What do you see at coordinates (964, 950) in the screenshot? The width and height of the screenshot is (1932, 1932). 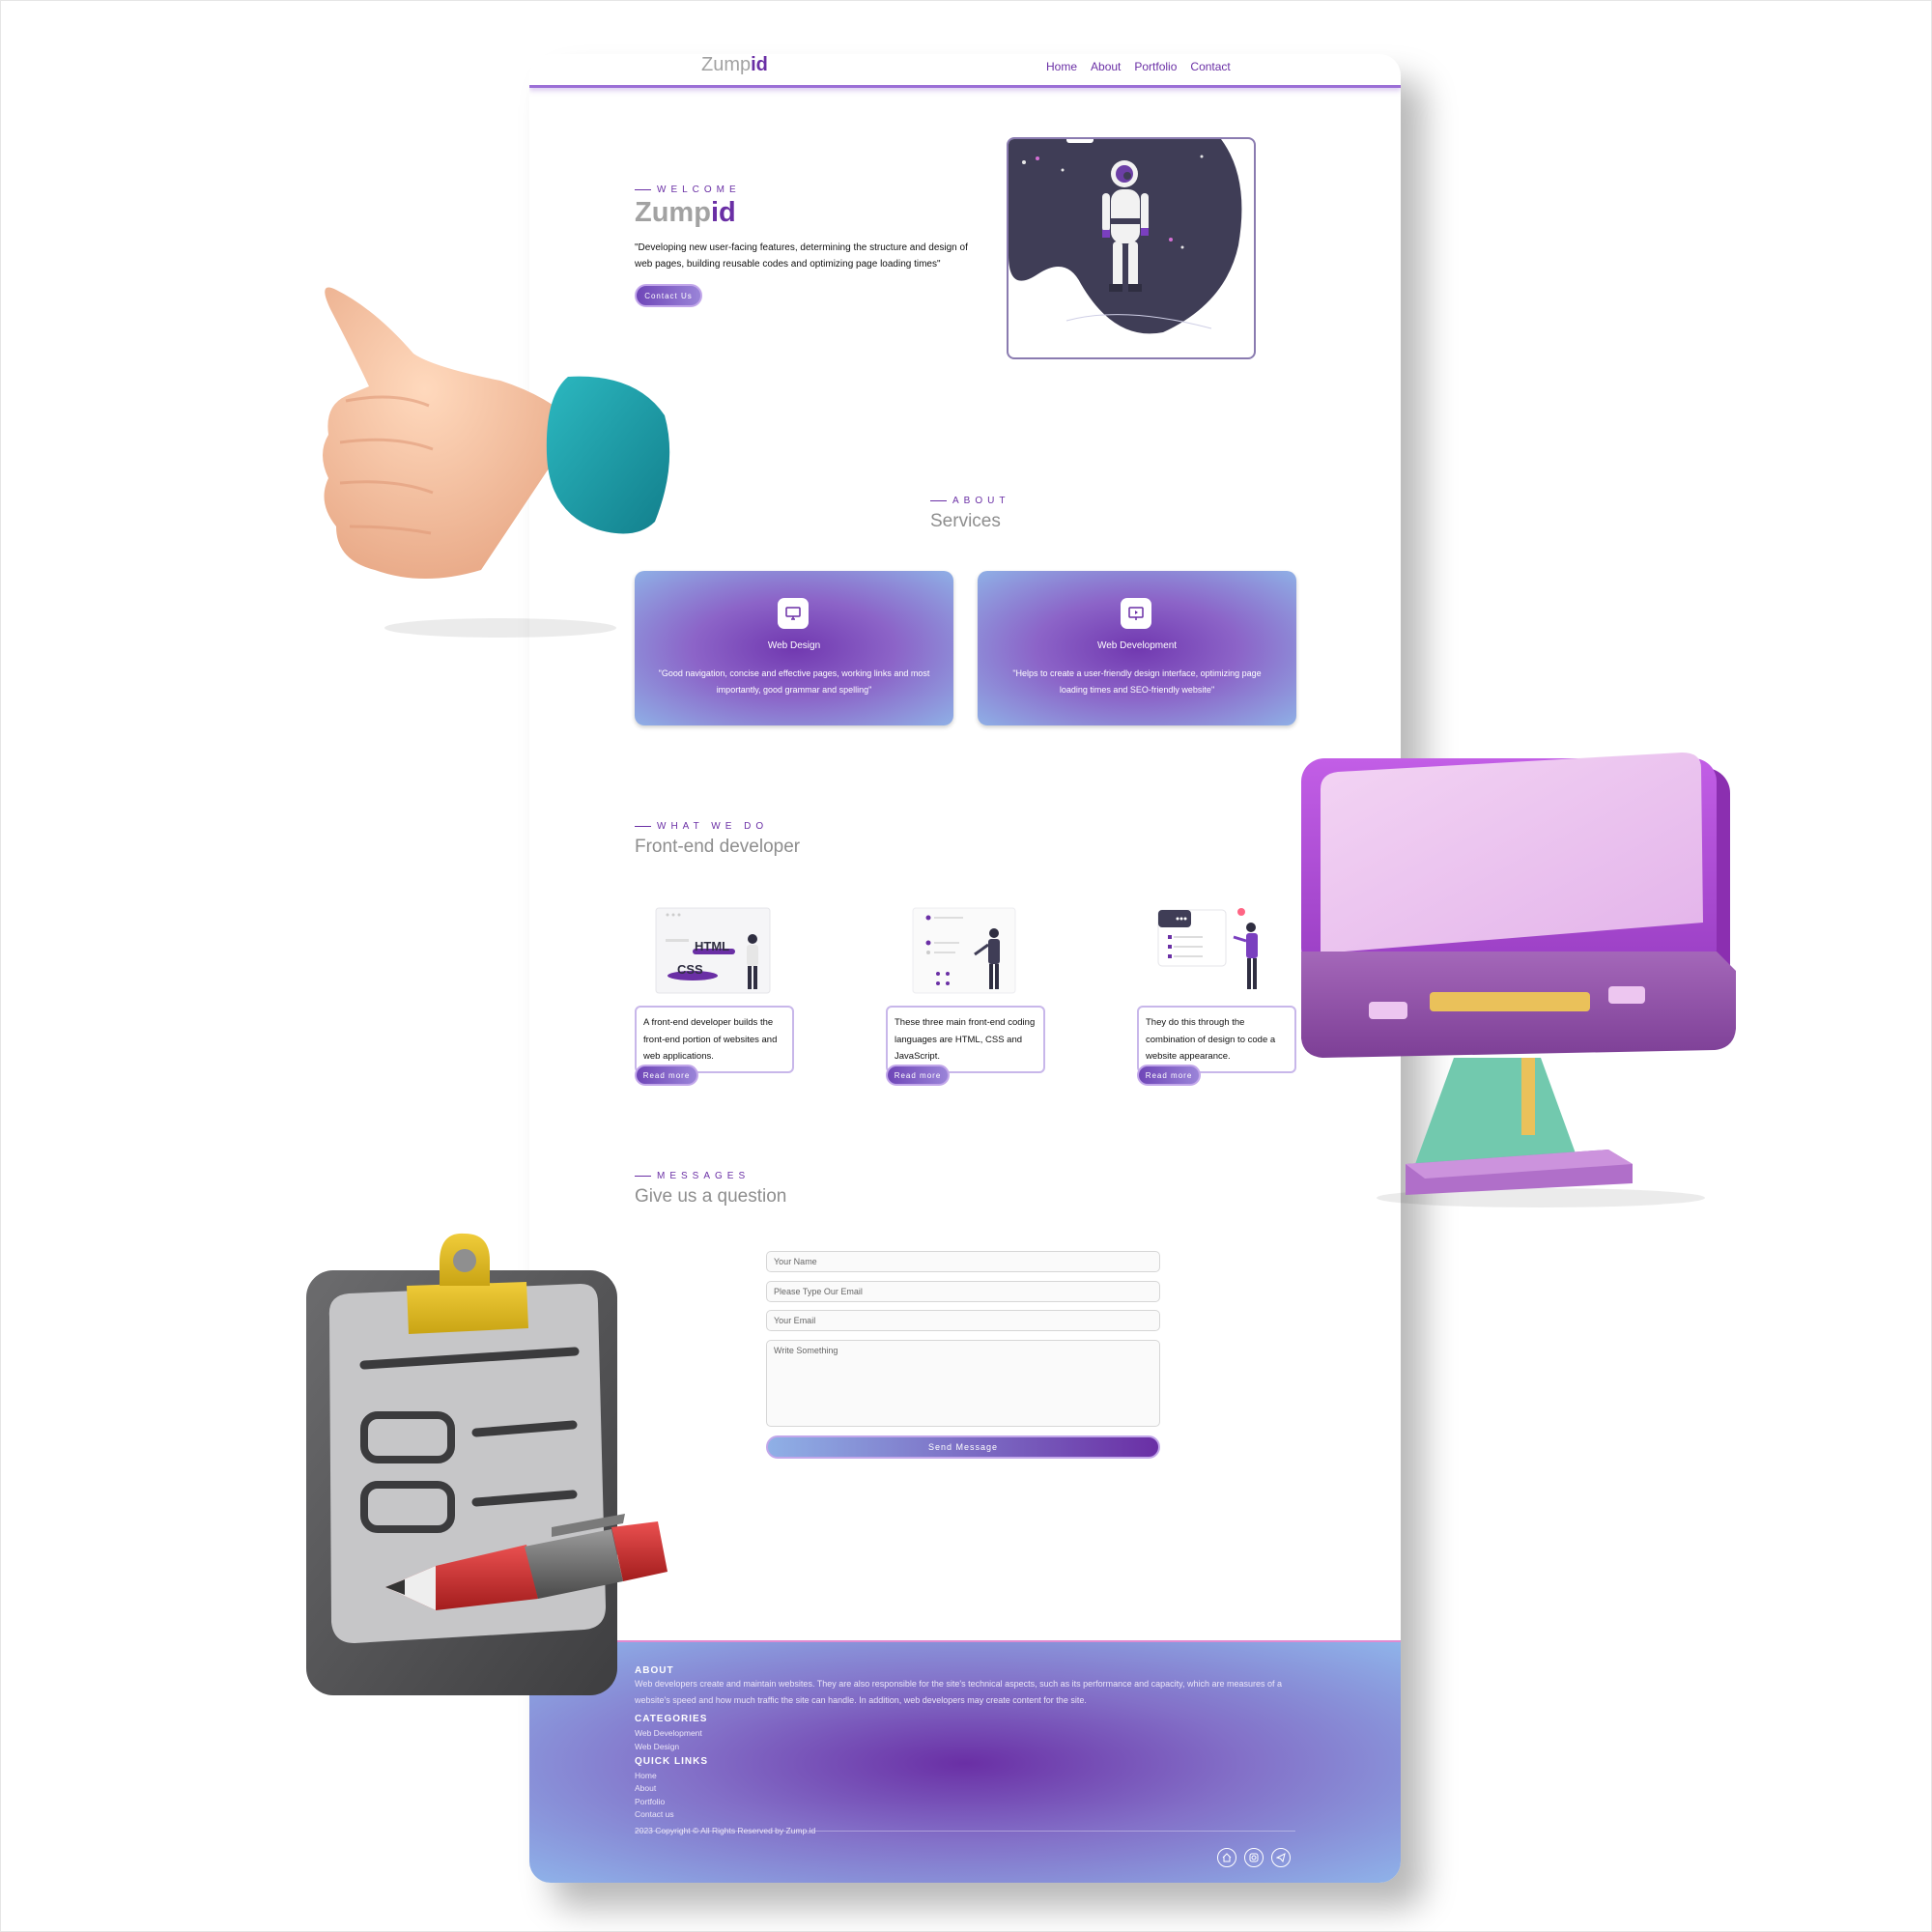 I see `coding-languages-illustration` at bounding box center [964, 950].